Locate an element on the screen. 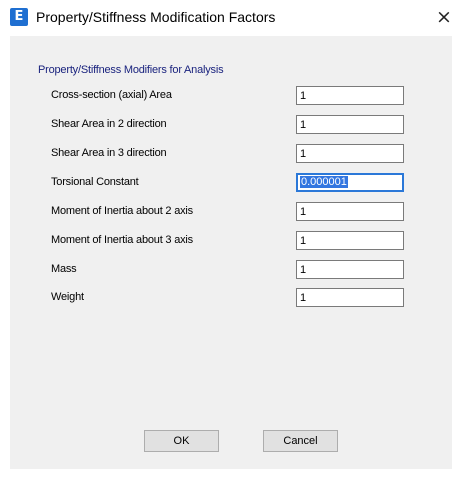  shear-area-2-field is located at coordinates (350, 124).